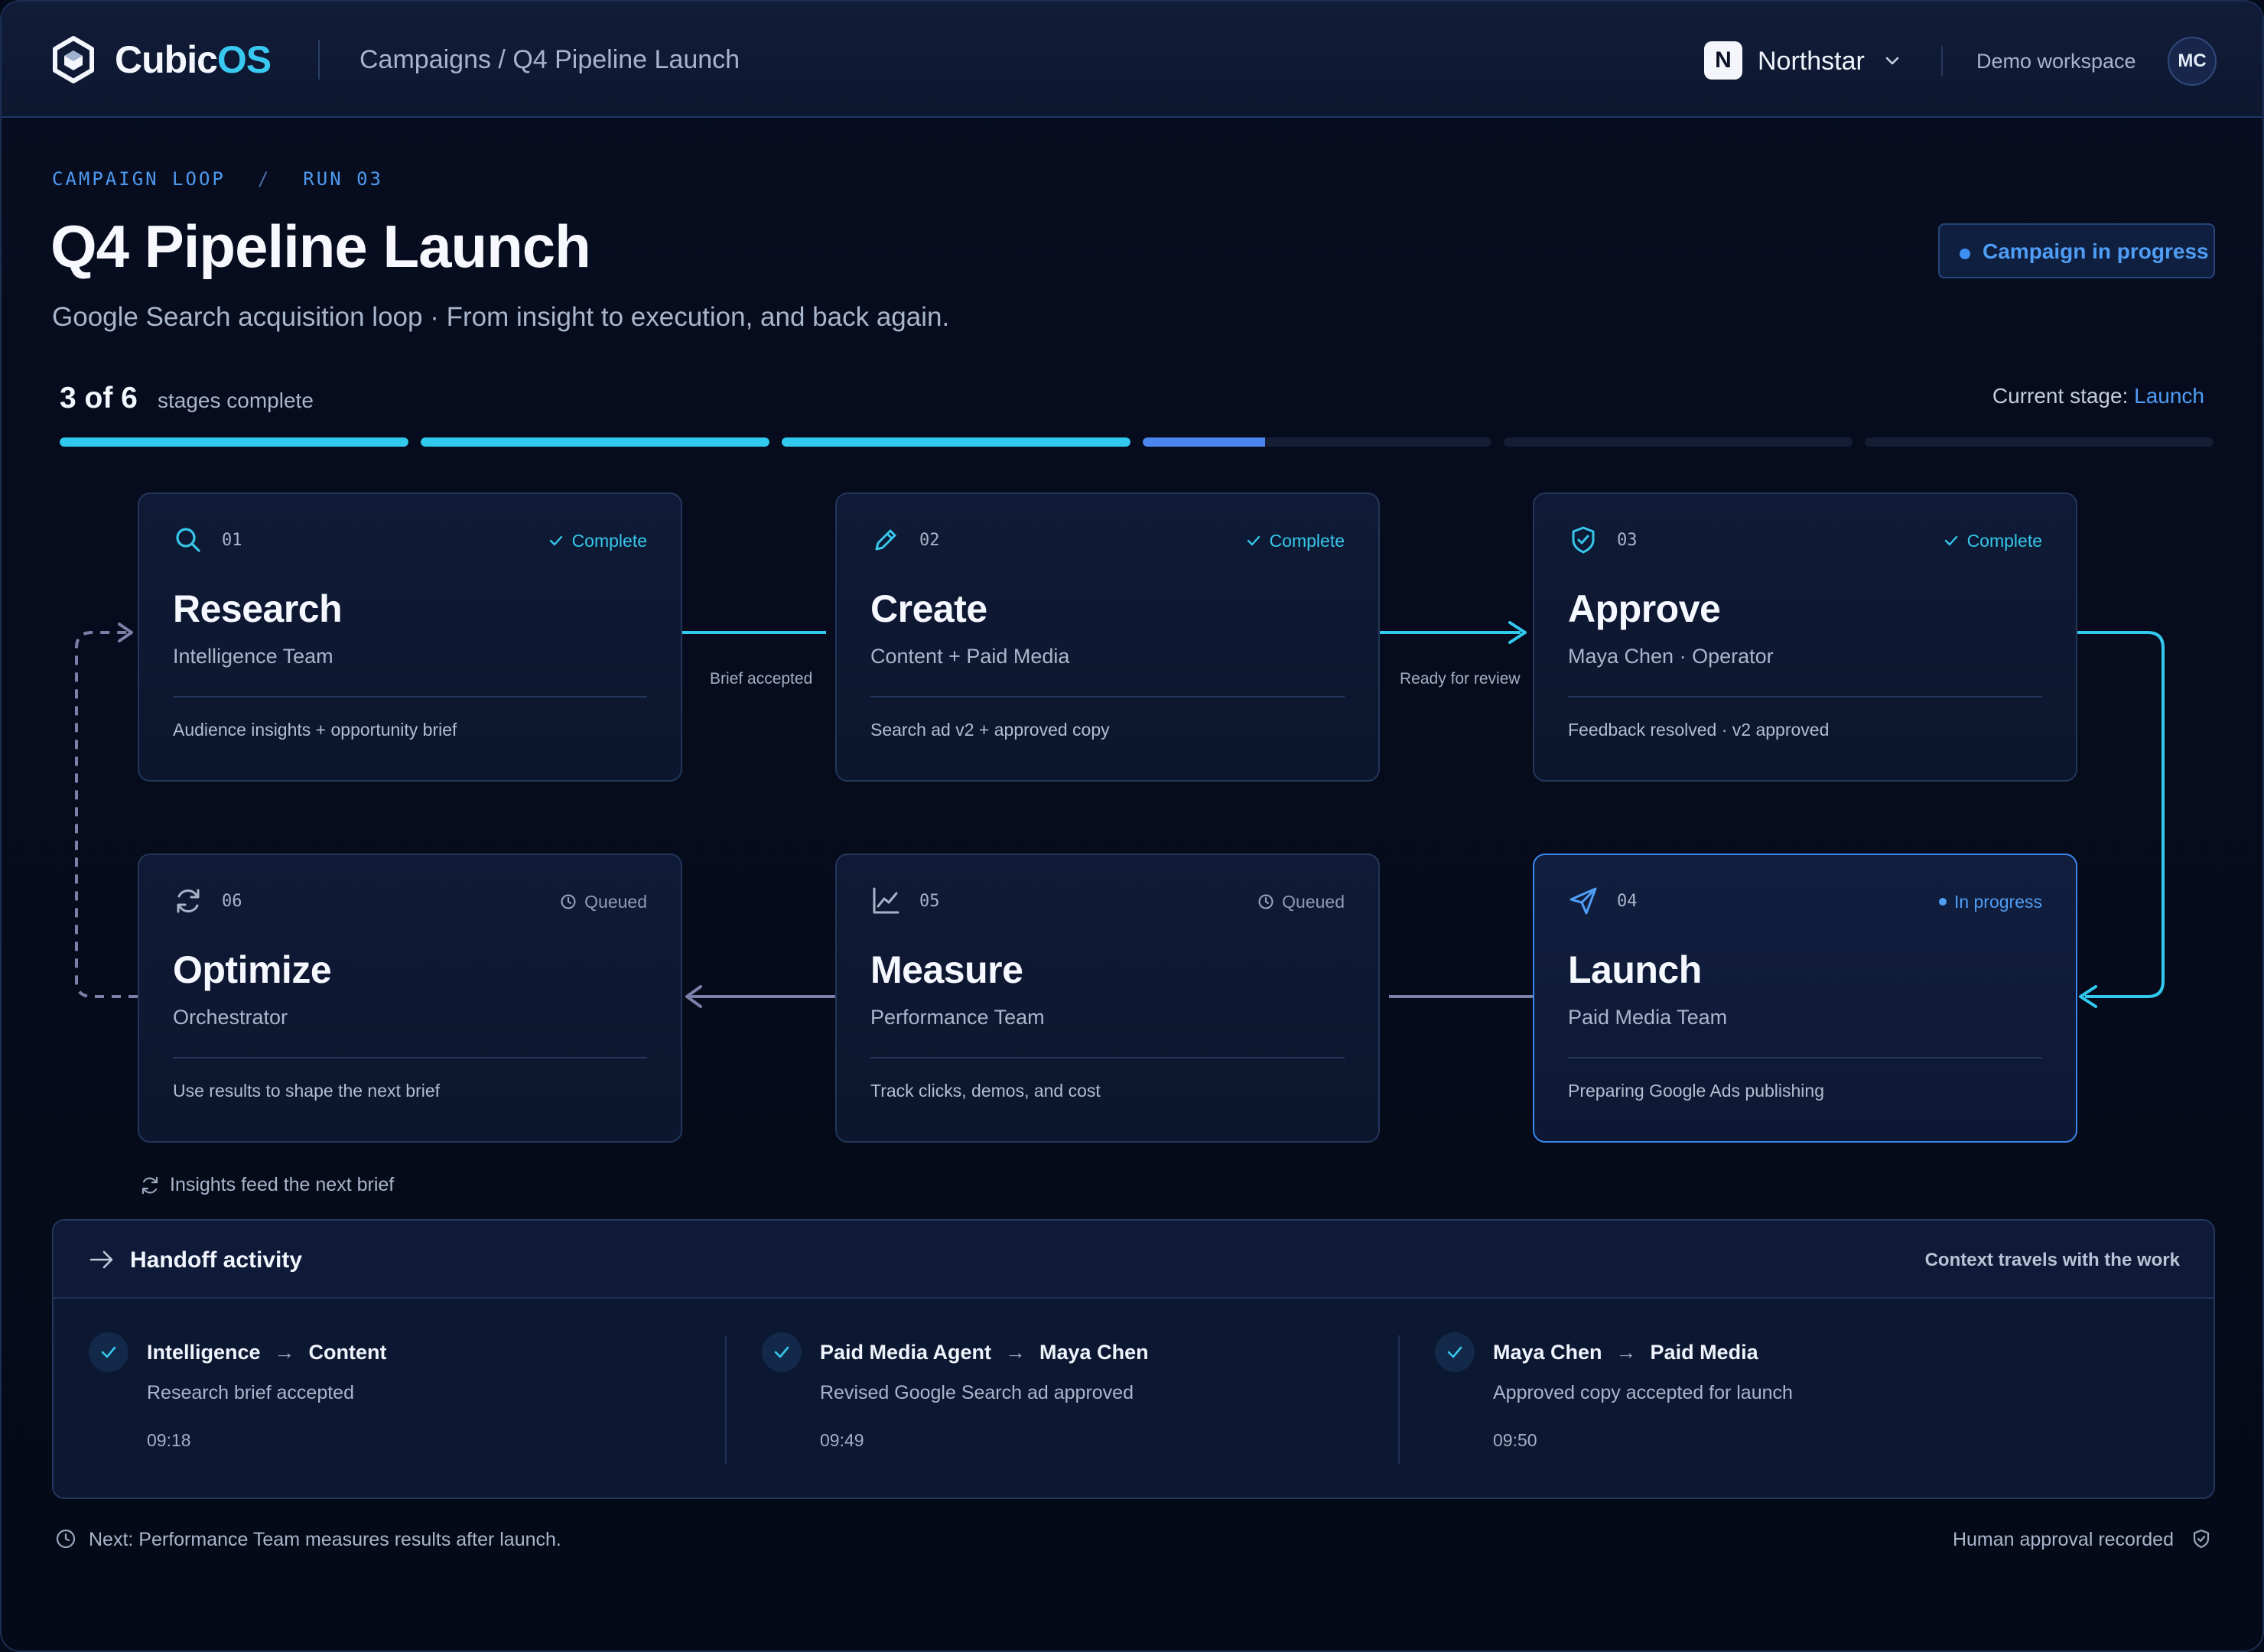  What do you see at coordinates (609, 541) in the screenshot?
I see `stage-status-label: Complete` at bounding box center [609, 541].